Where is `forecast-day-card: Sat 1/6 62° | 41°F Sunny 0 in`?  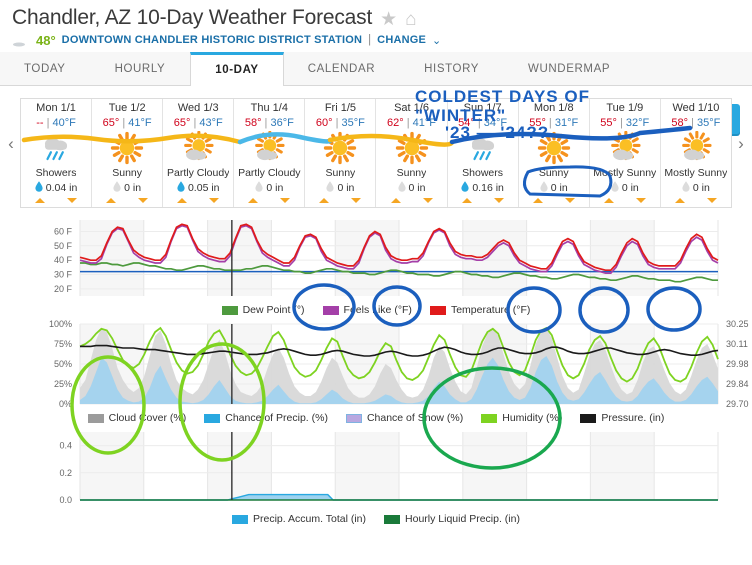
forecast-day-card: Sat 1/6 62° | 41°F Sunny 0 in is located at coordinates (412, 153).